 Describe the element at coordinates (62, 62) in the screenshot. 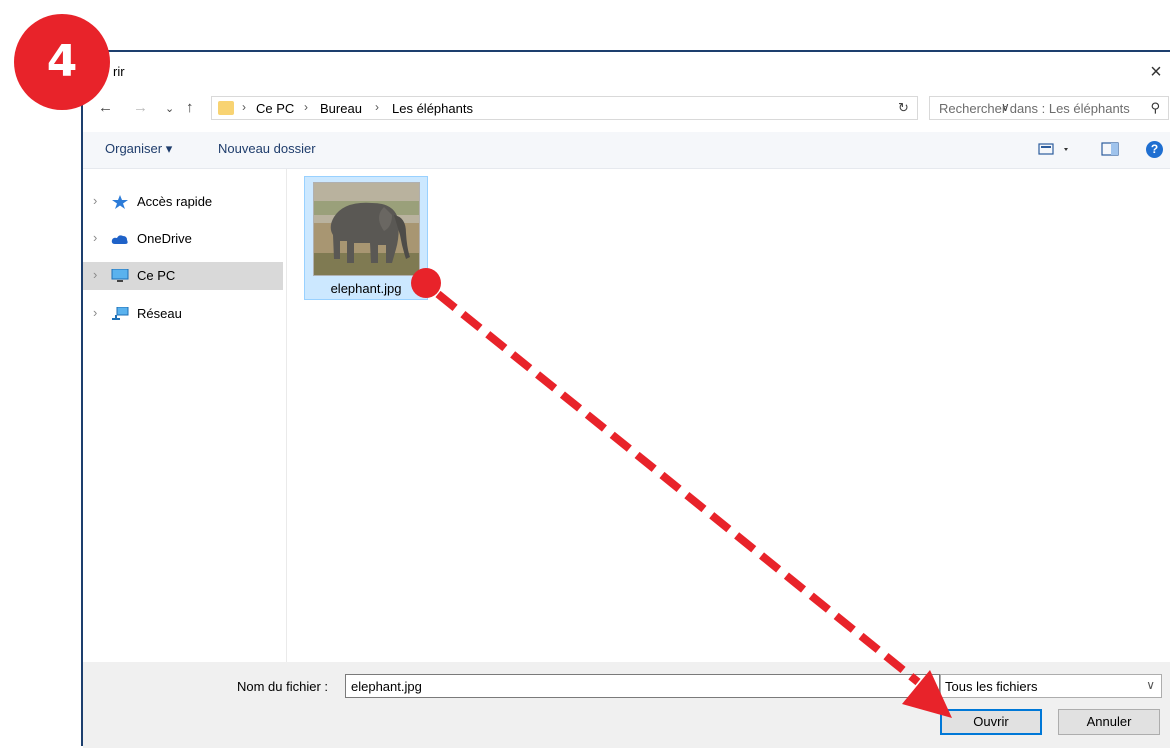

I see `step-number-badge: 4` at that location.